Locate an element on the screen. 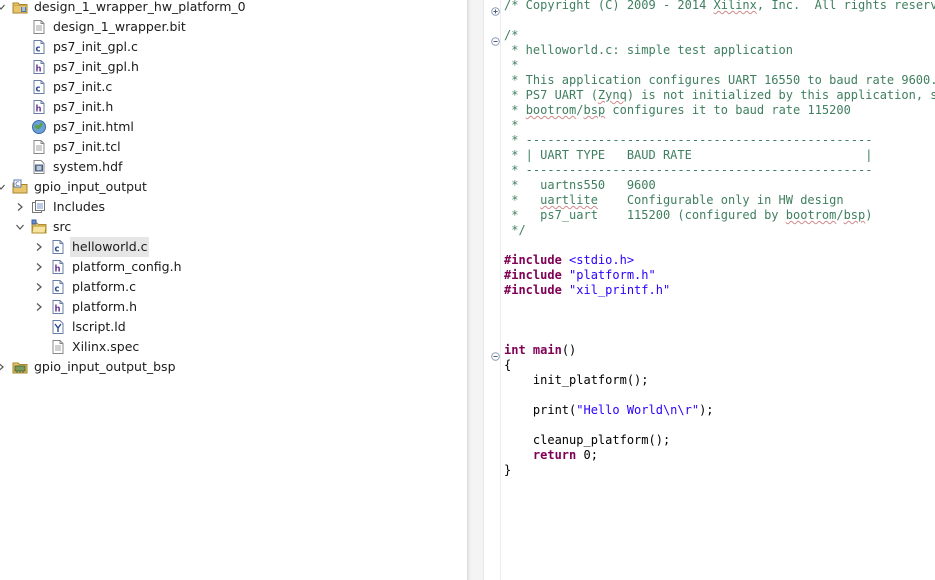 The image size is (935, 580). code-token: () is located at coordinates (569, 350).